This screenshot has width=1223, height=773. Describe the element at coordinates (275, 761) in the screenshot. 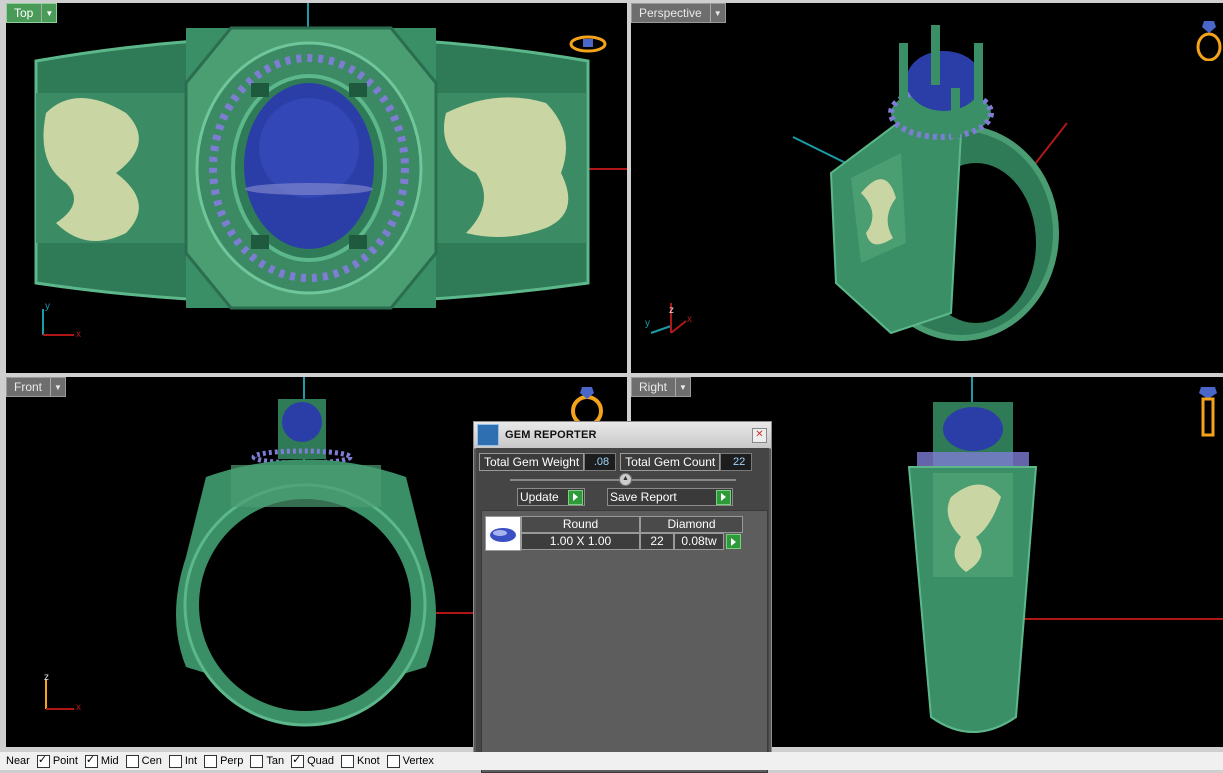

I see `osnap-label: Tan` at that location.